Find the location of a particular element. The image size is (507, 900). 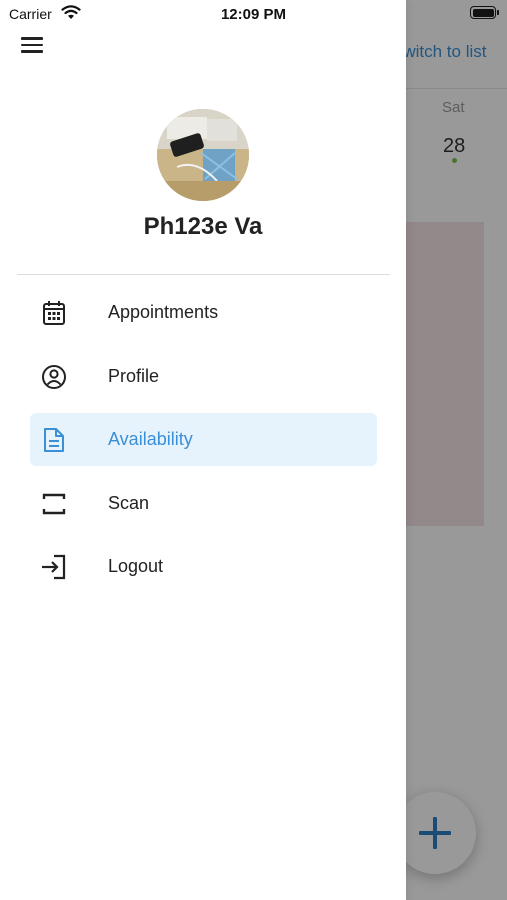

nav-label-profile: Profile is located at coordinates (134, 376).